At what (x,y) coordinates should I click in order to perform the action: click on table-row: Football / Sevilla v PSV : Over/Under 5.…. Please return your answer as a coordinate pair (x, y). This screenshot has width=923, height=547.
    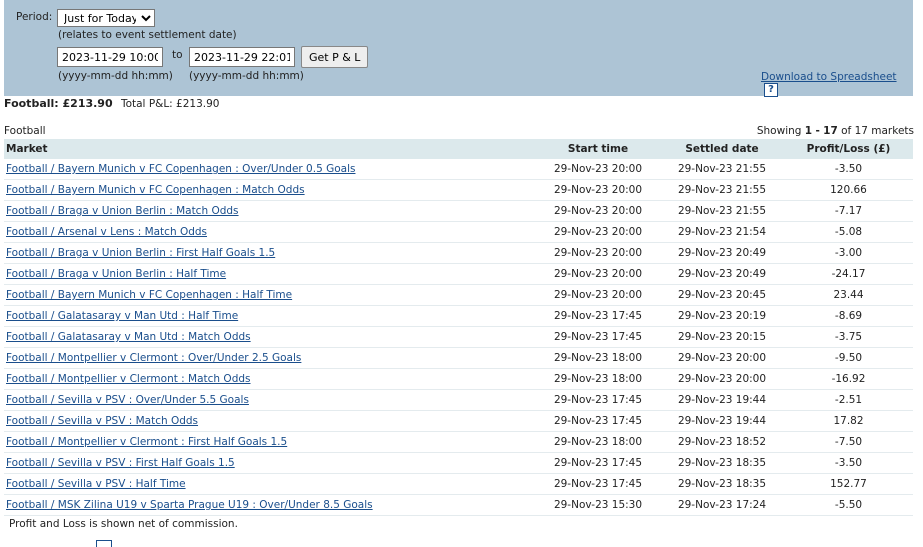
    Looking at the image, I should click on (458, 400).